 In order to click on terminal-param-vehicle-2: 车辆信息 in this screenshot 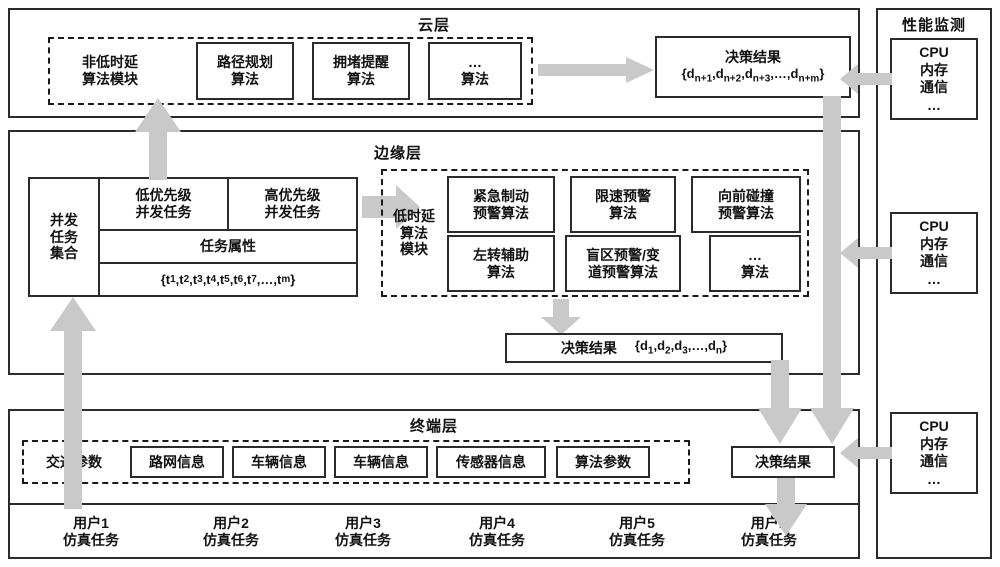, I will do `click(381, 462)`.